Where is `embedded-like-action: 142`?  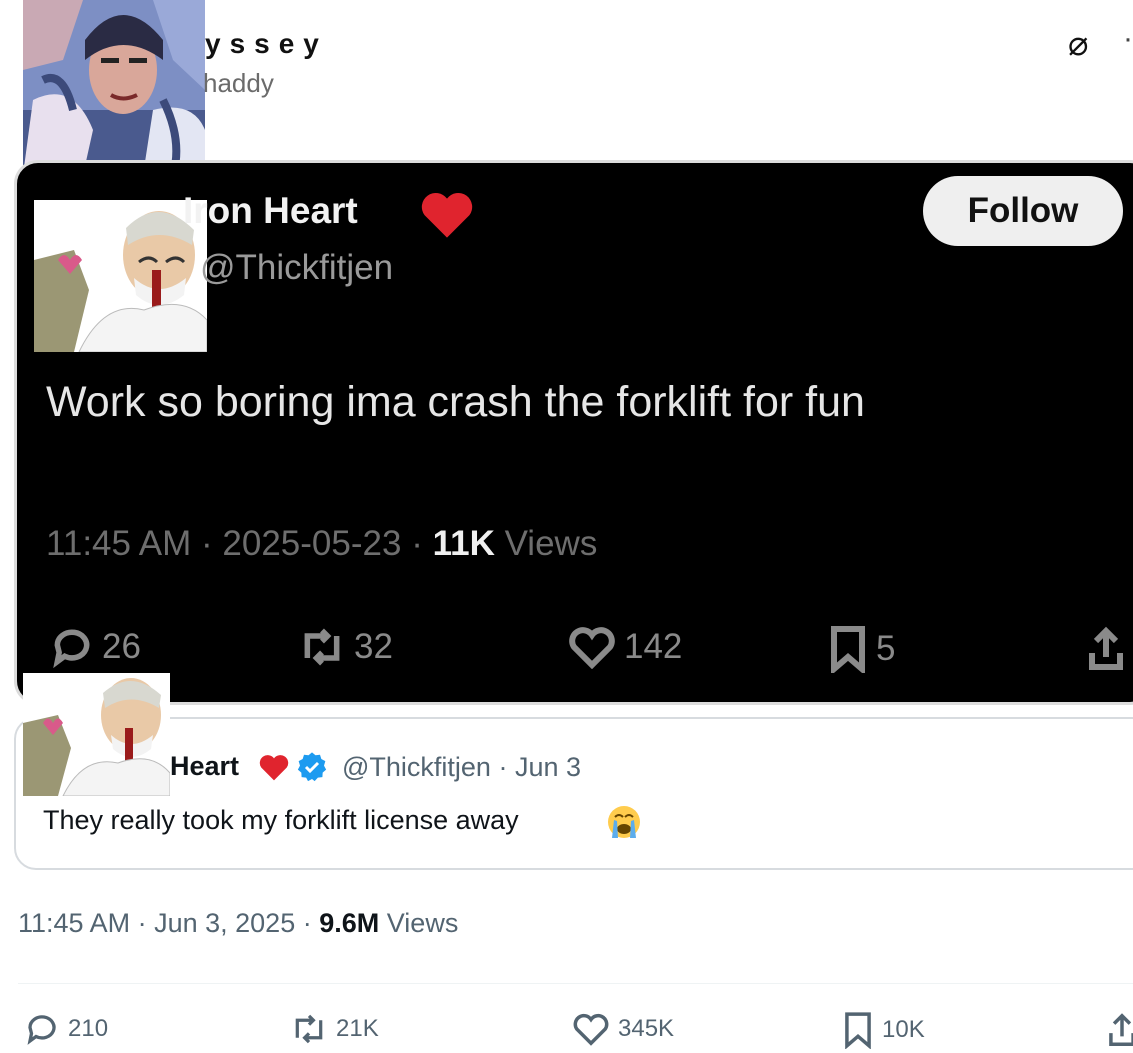
embedded-like-action: 142 is located at coordinates (625, 647).